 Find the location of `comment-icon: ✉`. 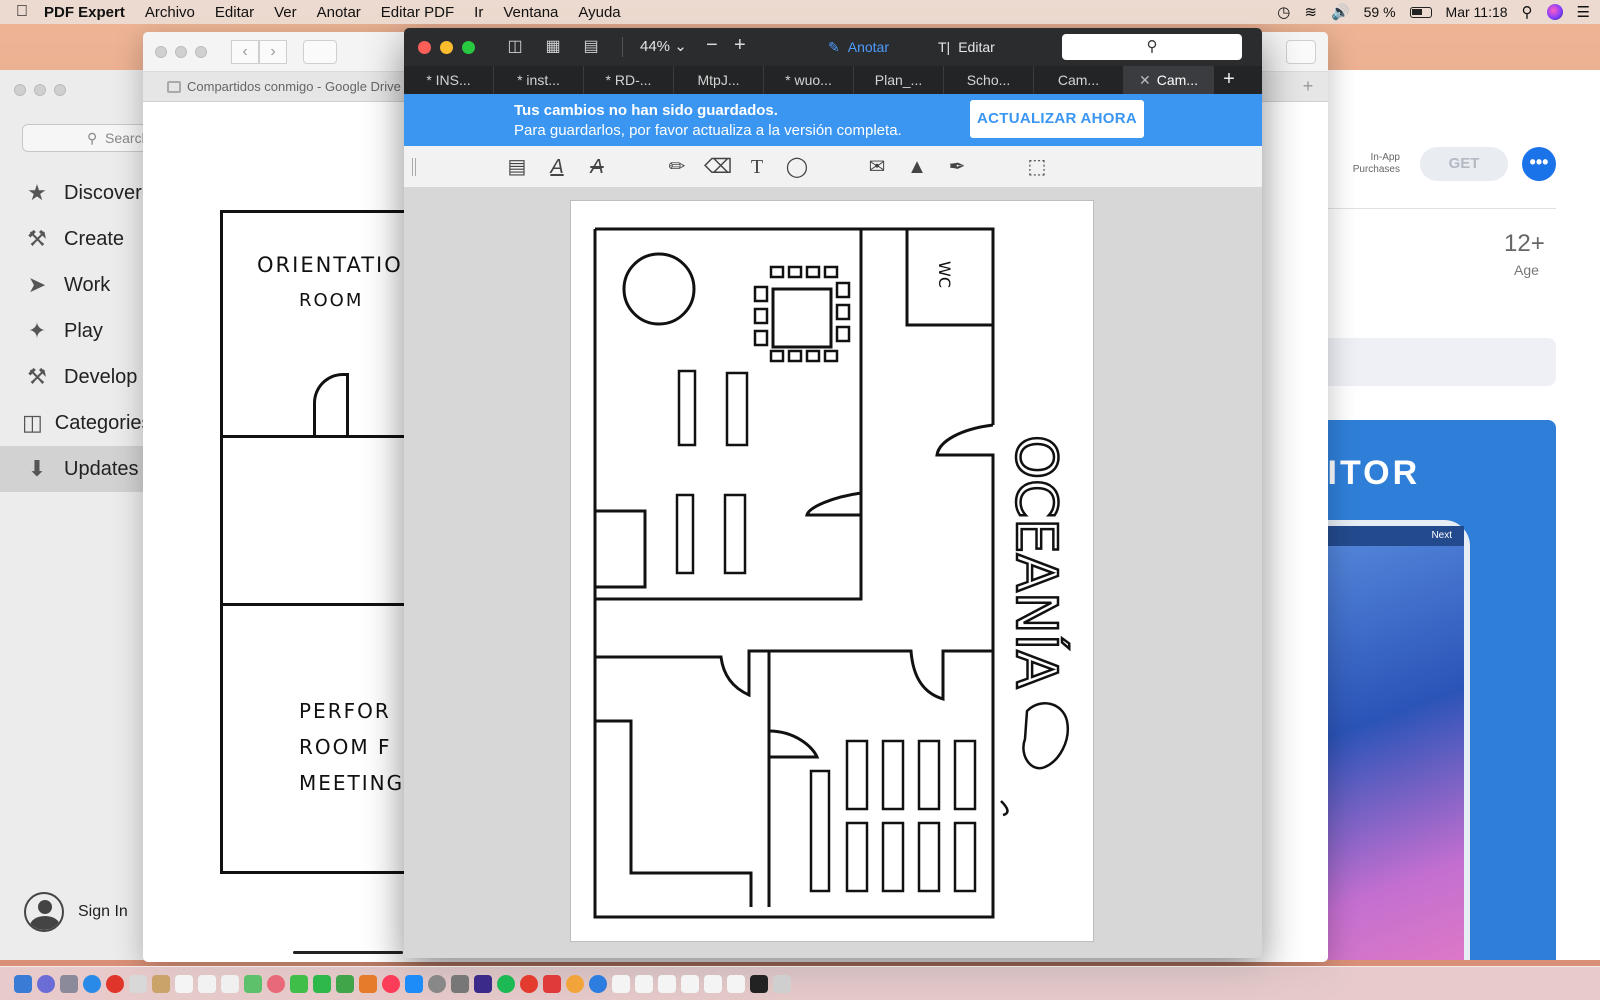

comment-icon: ✉ is located at coordinates (877, 167).